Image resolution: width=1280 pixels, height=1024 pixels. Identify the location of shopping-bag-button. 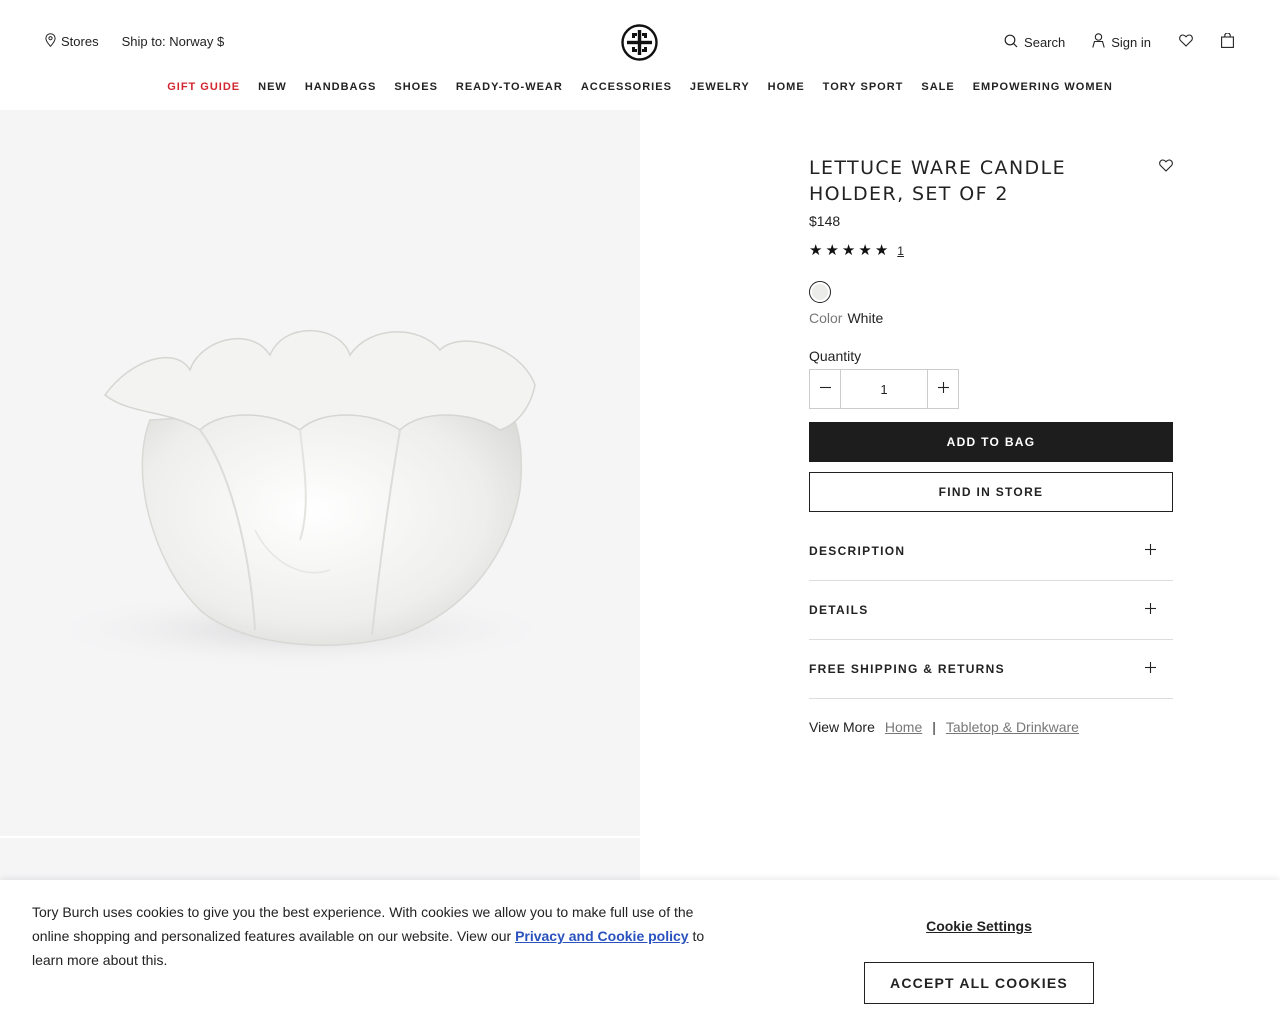
(1227, 41).